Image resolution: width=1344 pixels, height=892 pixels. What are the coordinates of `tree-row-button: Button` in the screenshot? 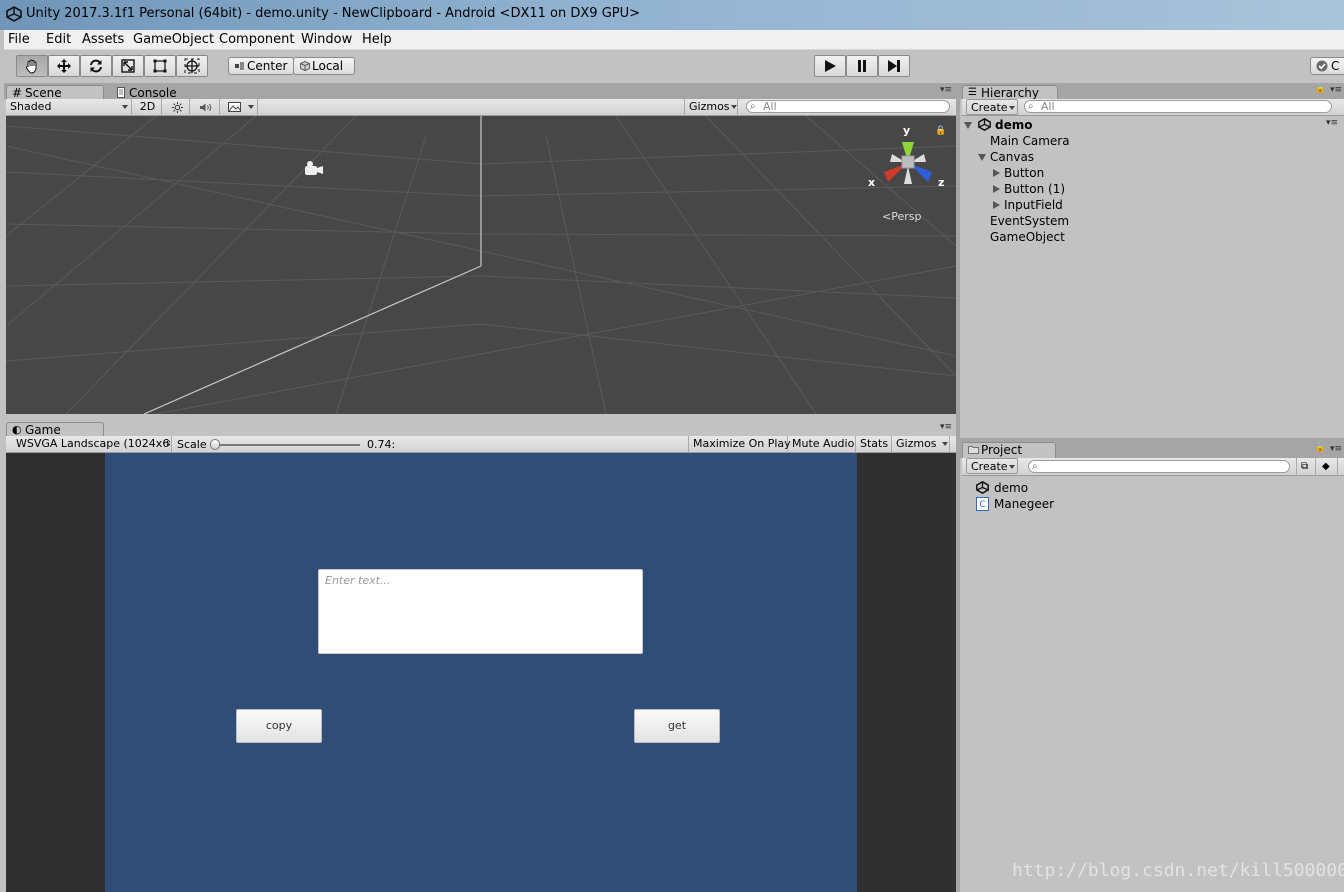 It's located at (1018, 173).